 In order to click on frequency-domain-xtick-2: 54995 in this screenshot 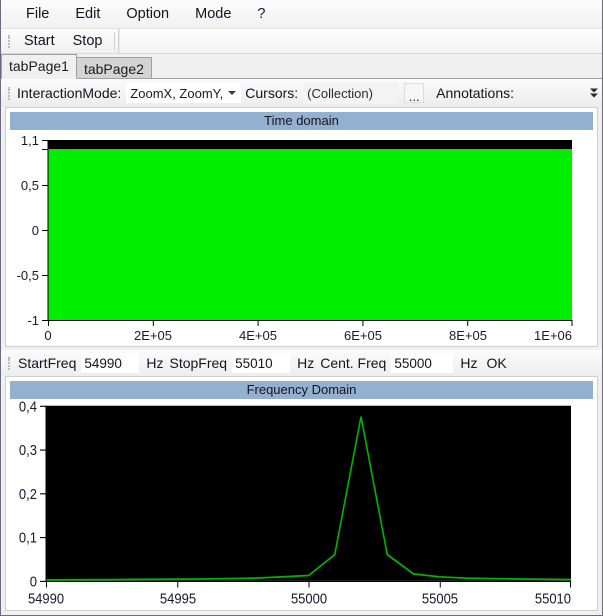, I will do `click(178, 598)`.